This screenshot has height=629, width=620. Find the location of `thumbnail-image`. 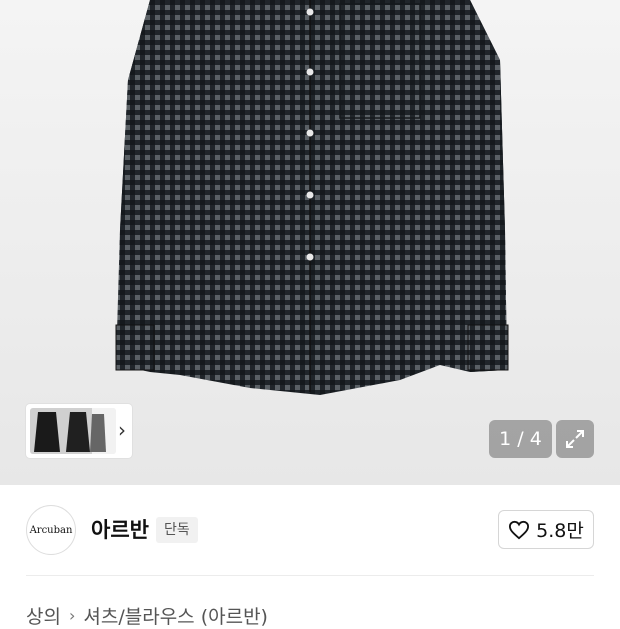

thumbnail-image is located at coordinates (73, 431).